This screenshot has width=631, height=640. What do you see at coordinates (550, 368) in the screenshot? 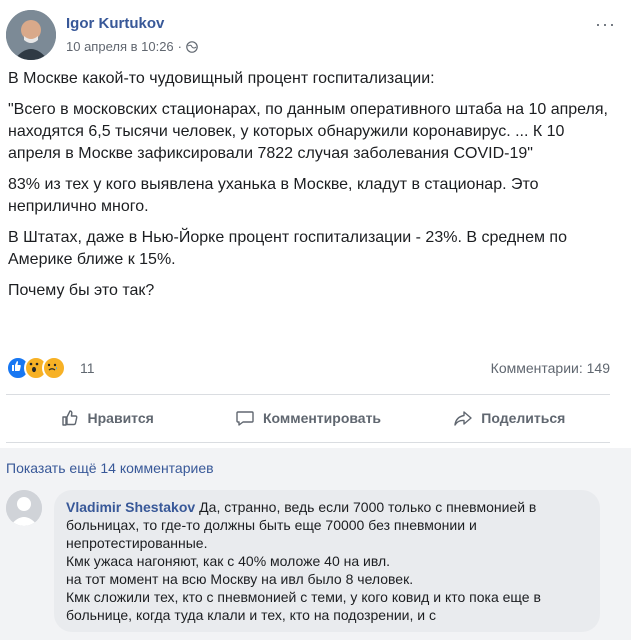
I see `comments-count: Комментарии: 149` at bounding box center [550, 368].